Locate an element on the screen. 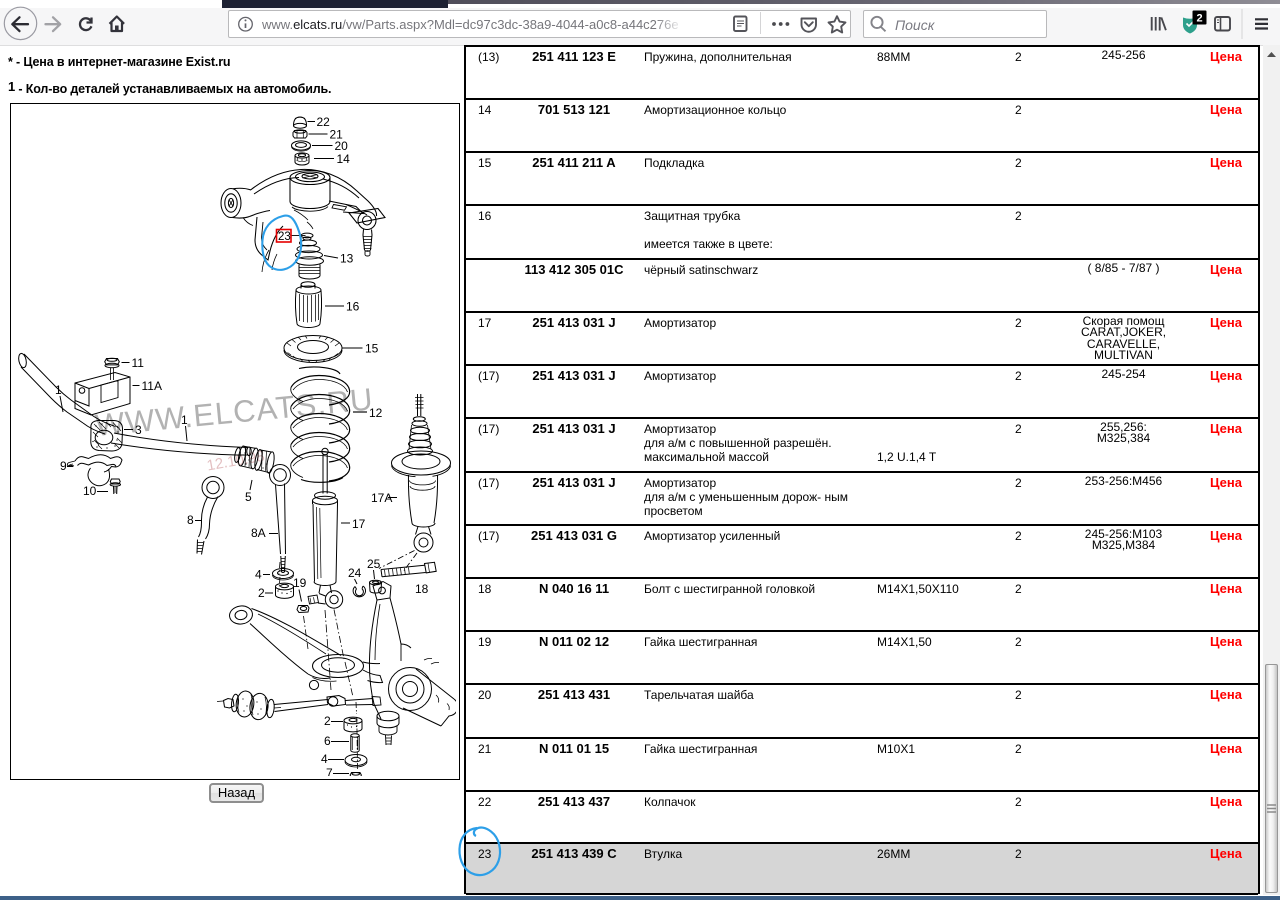 This screenshot has height=900, width=1280. svg-text: 18 is located at coordinates (422, 589).